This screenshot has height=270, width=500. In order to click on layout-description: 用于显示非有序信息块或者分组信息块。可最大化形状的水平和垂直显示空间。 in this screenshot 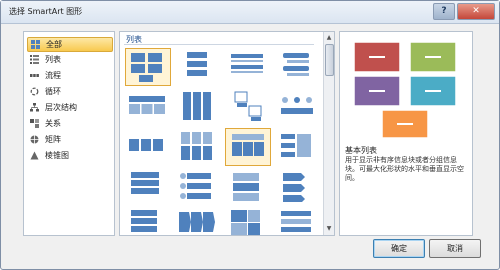, I will do `click(404, 169)`.